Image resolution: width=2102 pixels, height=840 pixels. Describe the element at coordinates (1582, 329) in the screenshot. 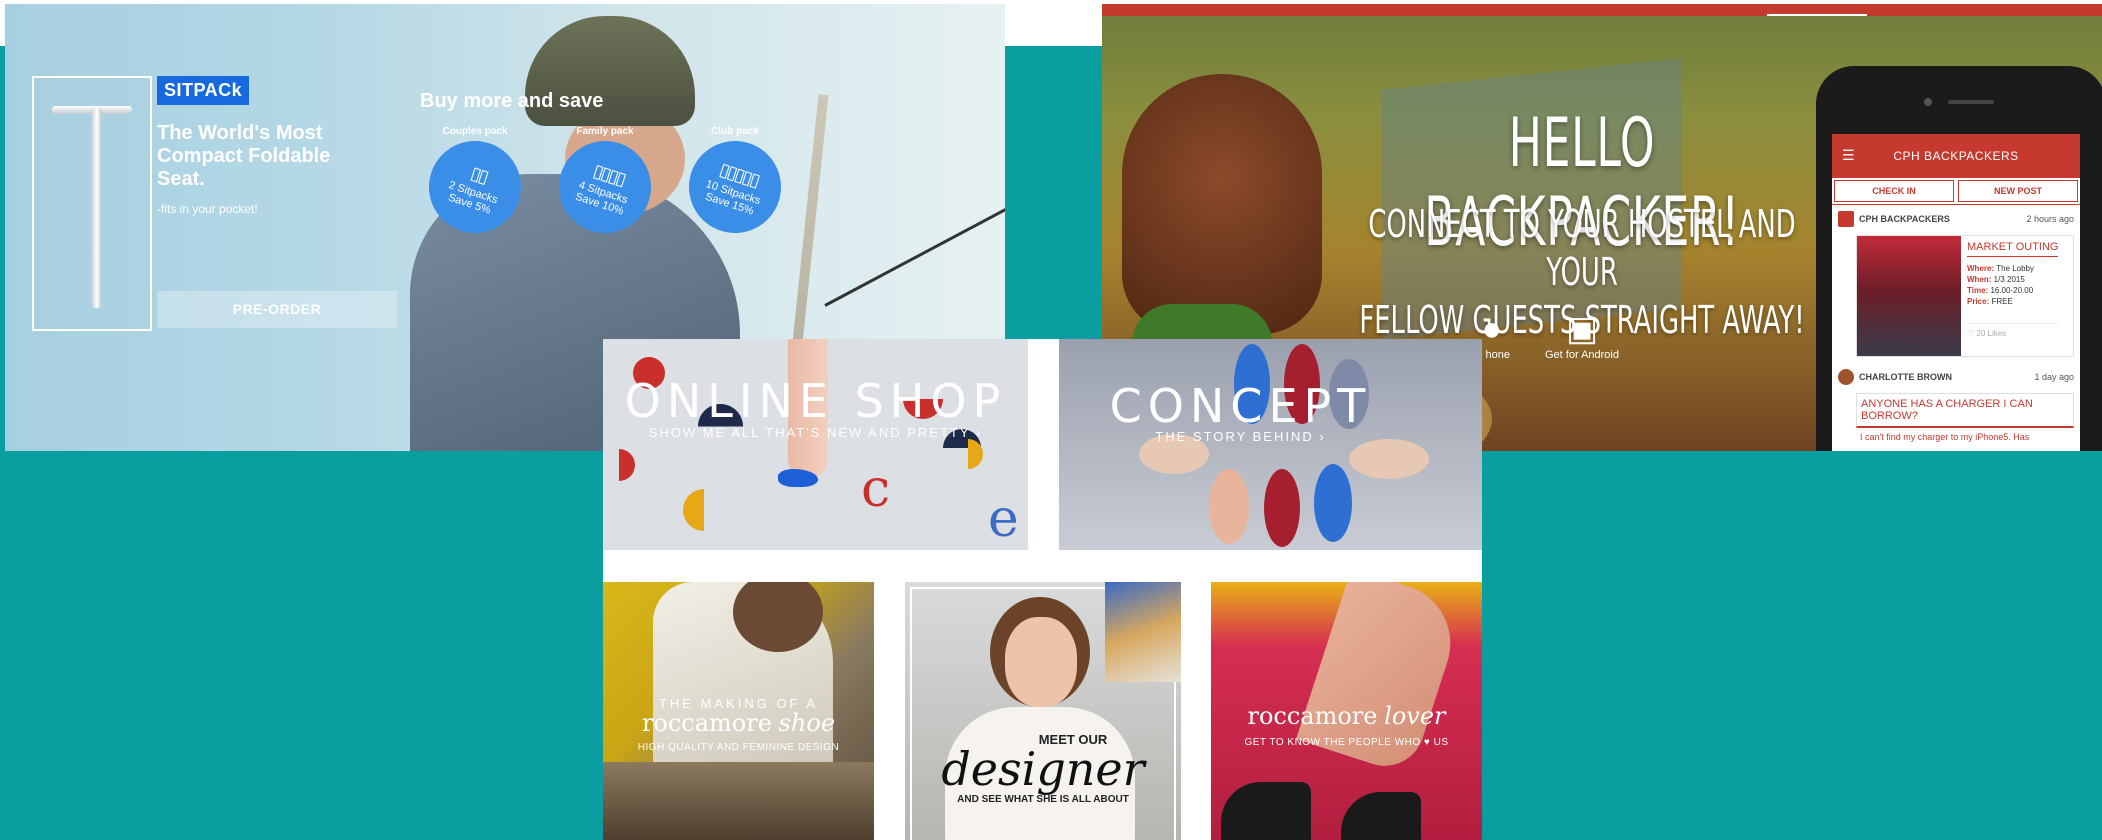

I see `android-icon: ▣` at that location.